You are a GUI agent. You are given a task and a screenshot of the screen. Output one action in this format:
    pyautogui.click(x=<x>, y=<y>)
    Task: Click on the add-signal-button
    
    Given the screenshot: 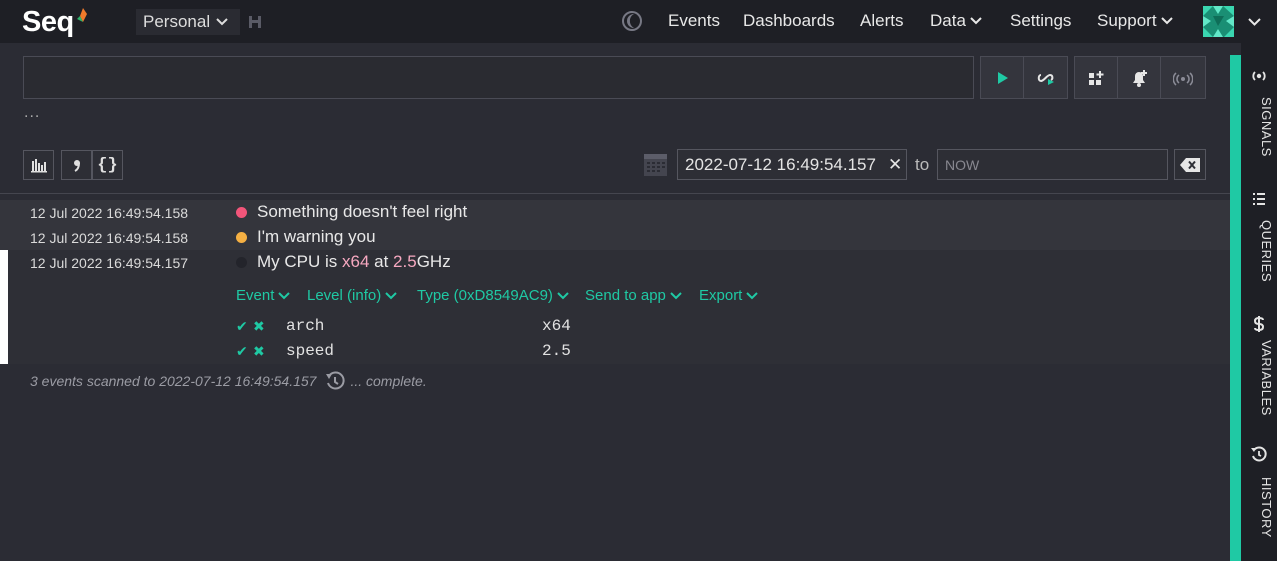 What is the action you would take?
    pyautogui.click(x=1182, y=77)
    